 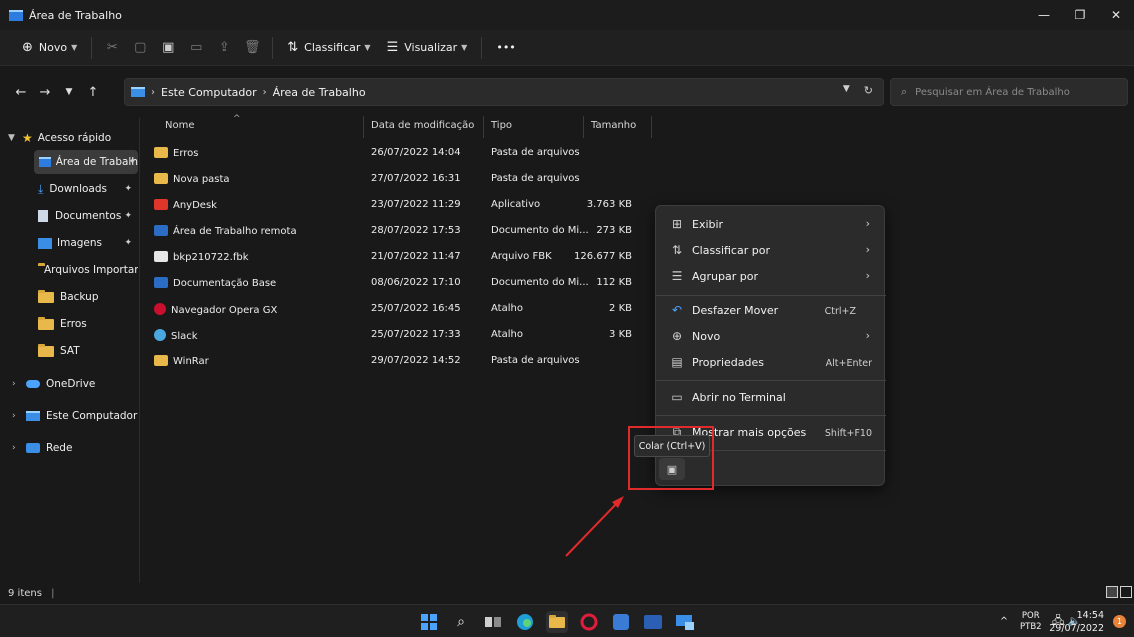 I want to click on search-box: ⌕ Pesquisar em Área de Trabalho, so click(x=1009, y=92).